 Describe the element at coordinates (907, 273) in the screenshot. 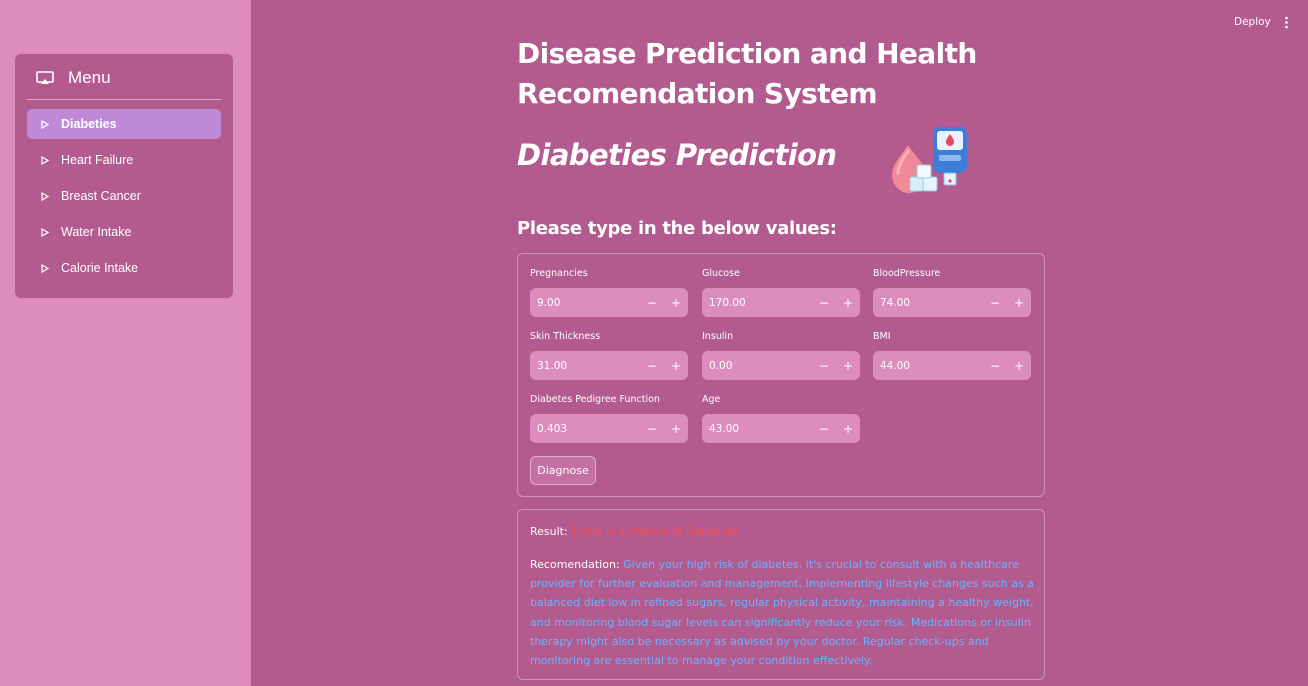

I see `blood-pressure-label: BloodPressure` at that location.